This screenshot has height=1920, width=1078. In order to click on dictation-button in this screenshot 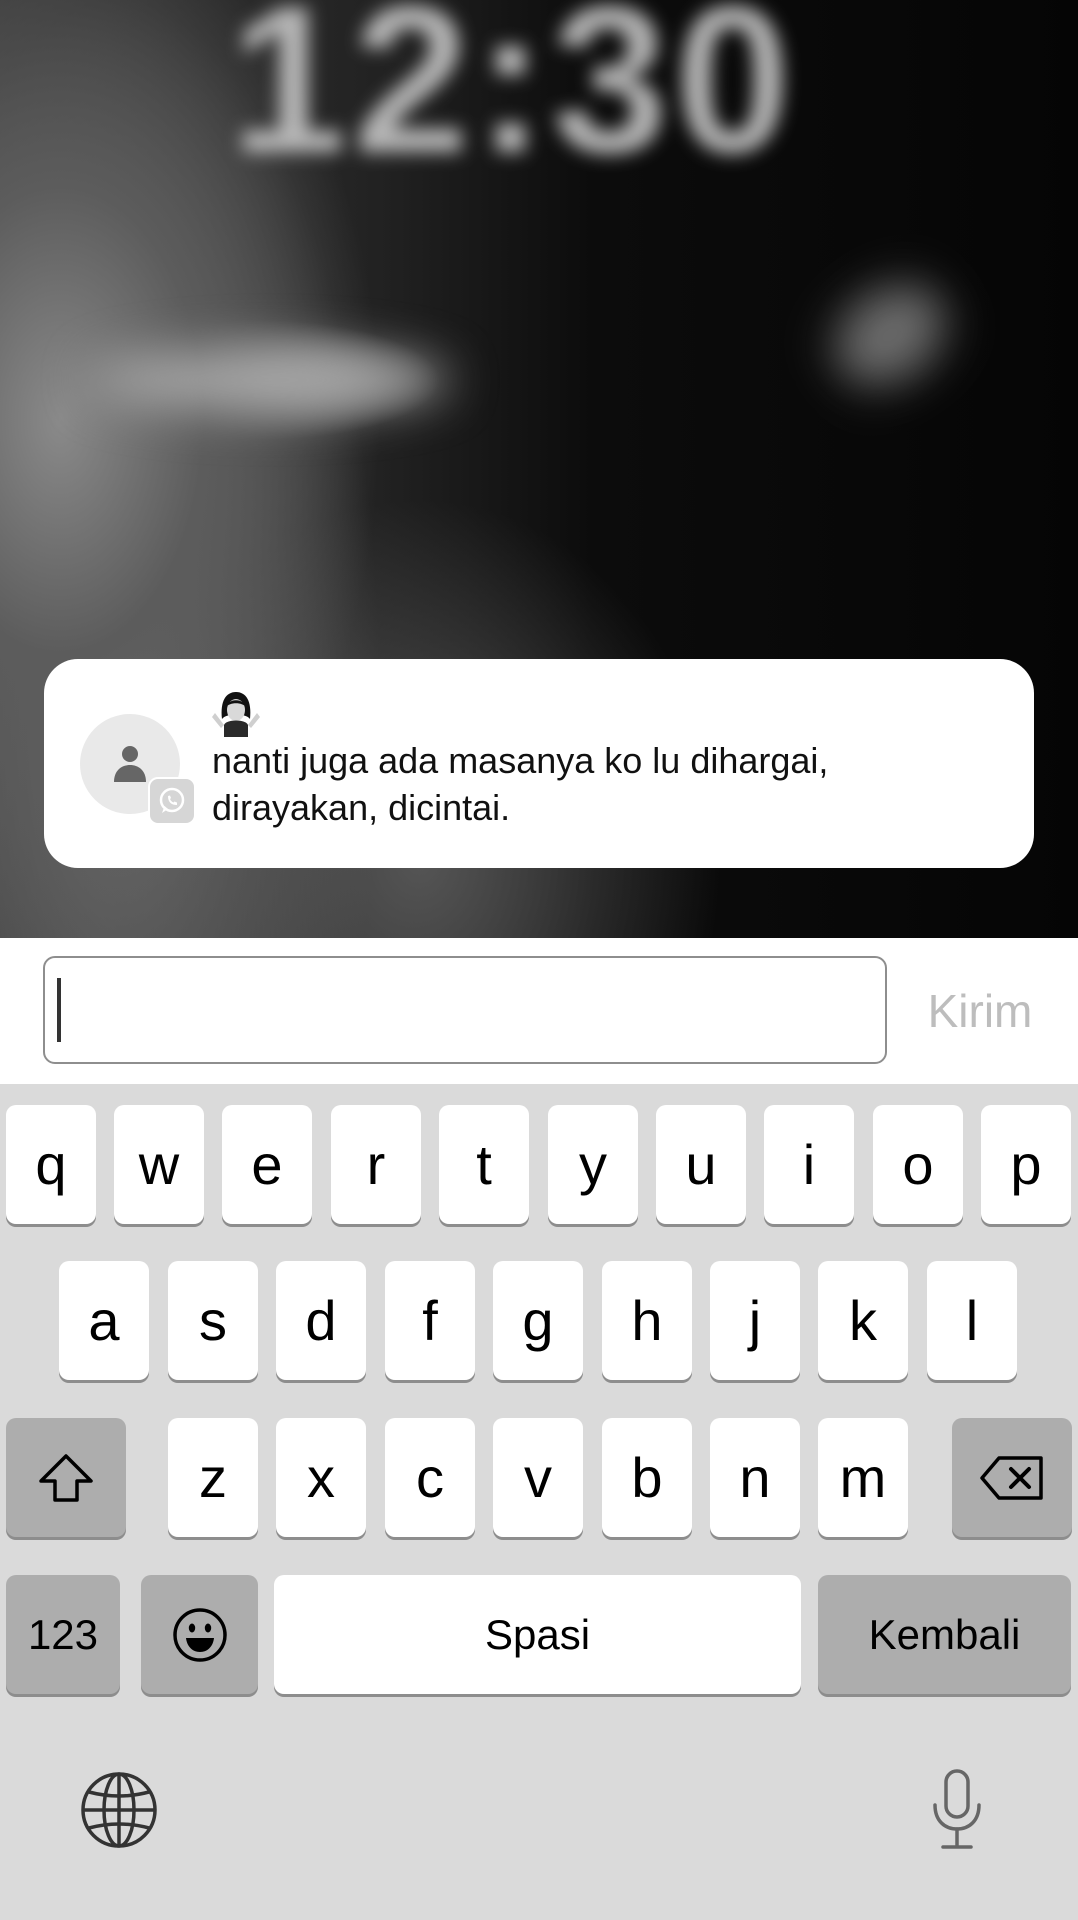, I will do `click(957, 1810)`.